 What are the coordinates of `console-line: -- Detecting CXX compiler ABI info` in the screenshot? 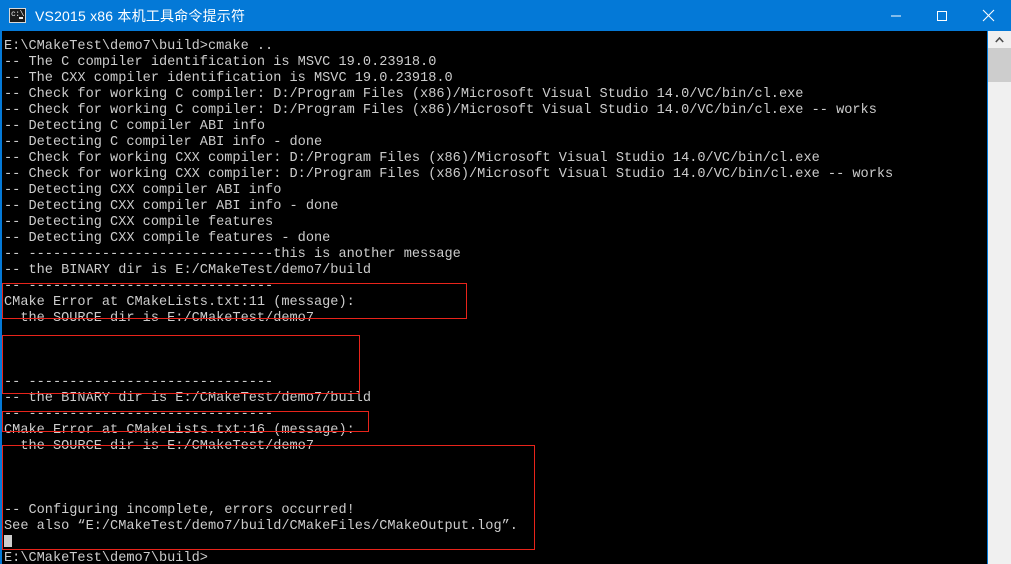 It's located at (143, 190).